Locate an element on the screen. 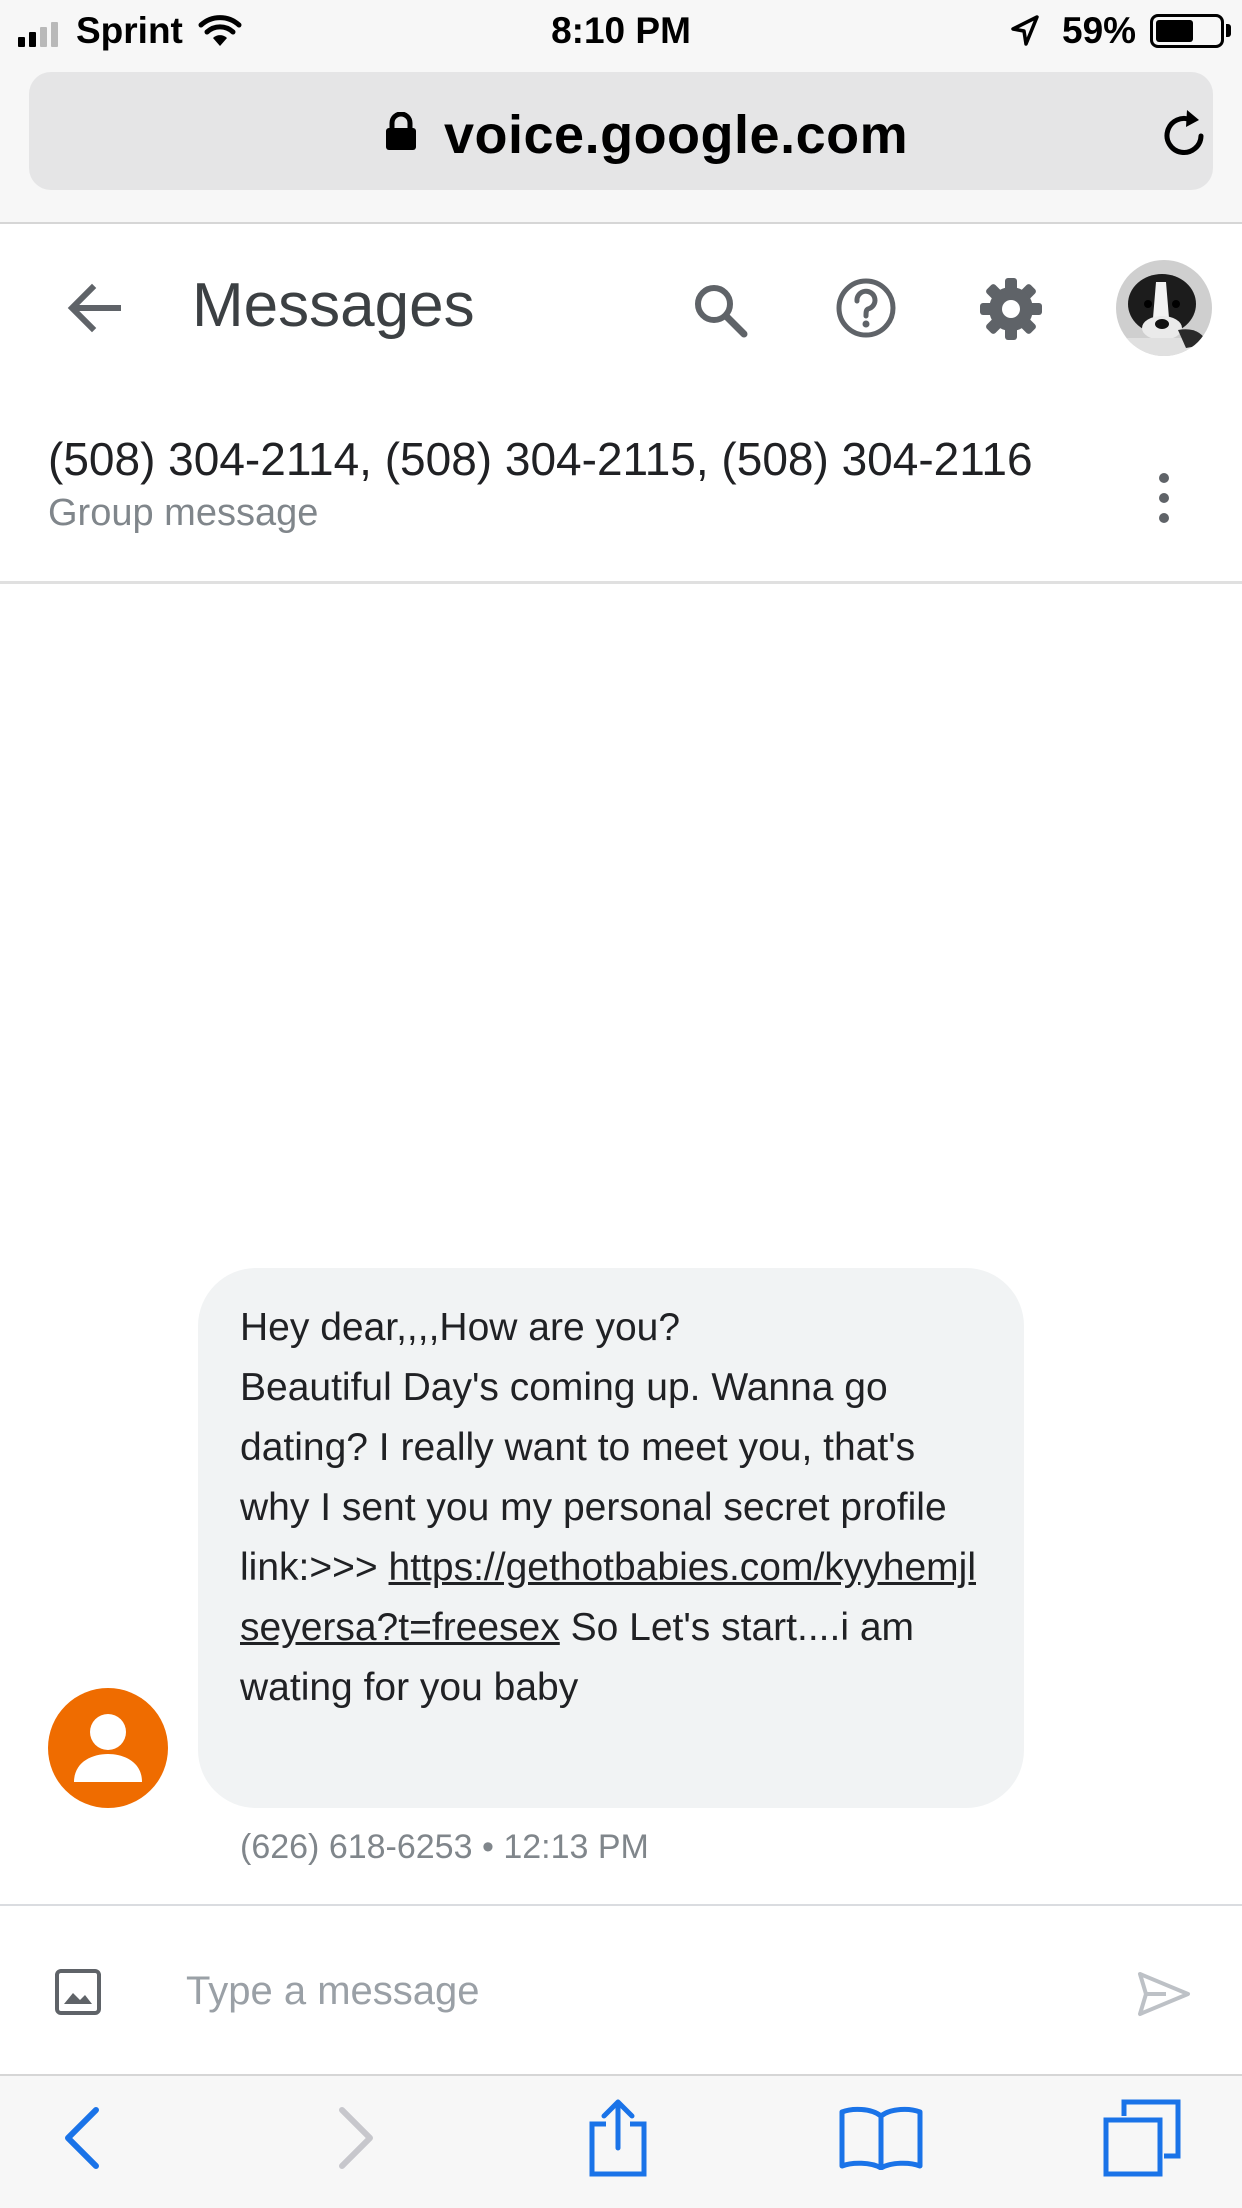  avatar-photo is located at coordinates (1164, 308).